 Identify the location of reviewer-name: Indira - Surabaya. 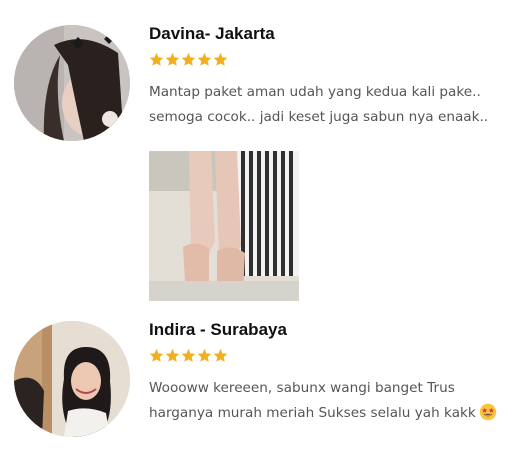
(218, 329).